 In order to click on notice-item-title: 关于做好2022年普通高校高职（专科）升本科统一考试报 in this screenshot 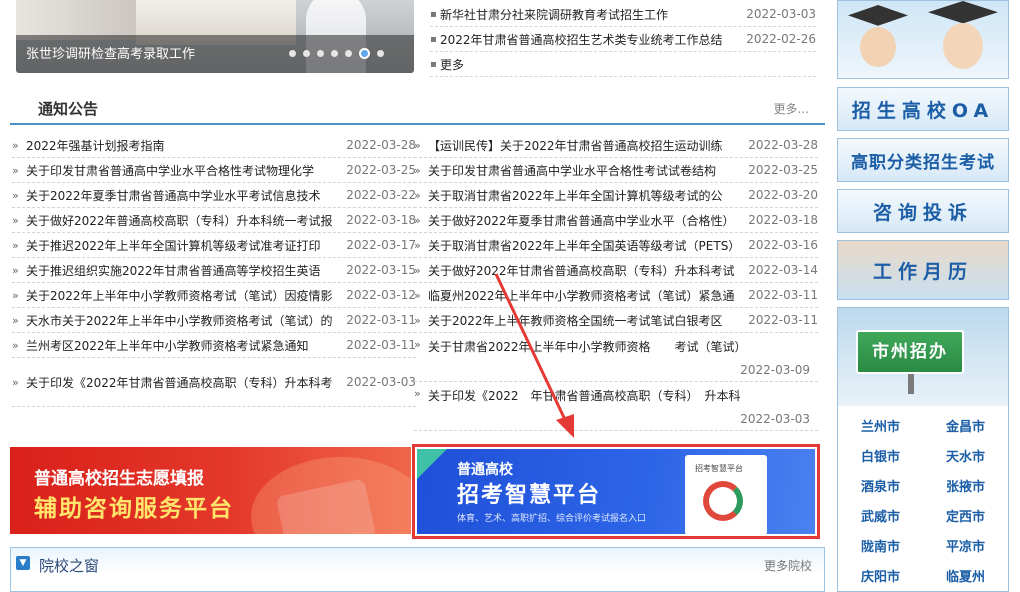, I will do `click(183, 220)`.